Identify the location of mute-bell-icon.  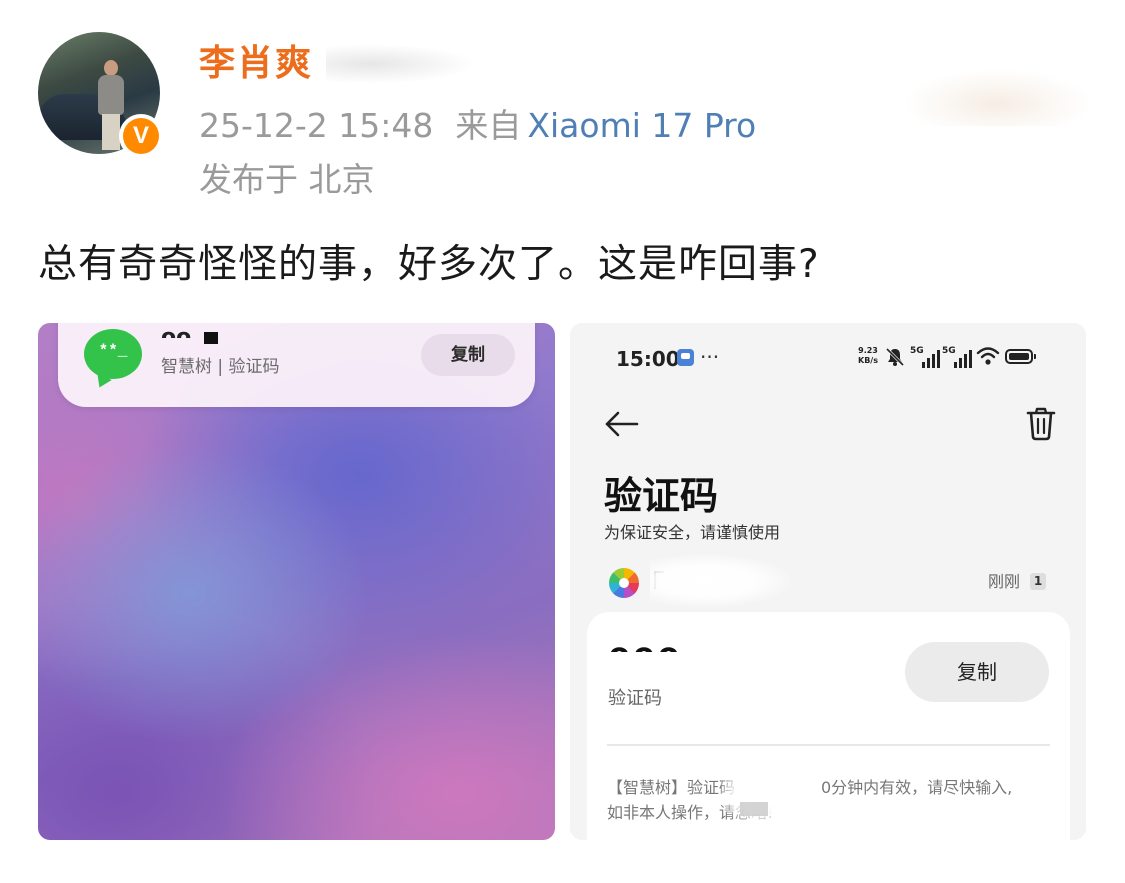
(895, 357).